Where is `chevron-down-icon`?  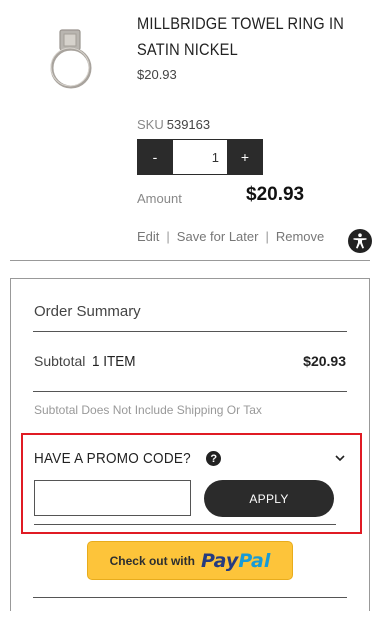
chevron-down-icon is located at coordinates (340, 458).